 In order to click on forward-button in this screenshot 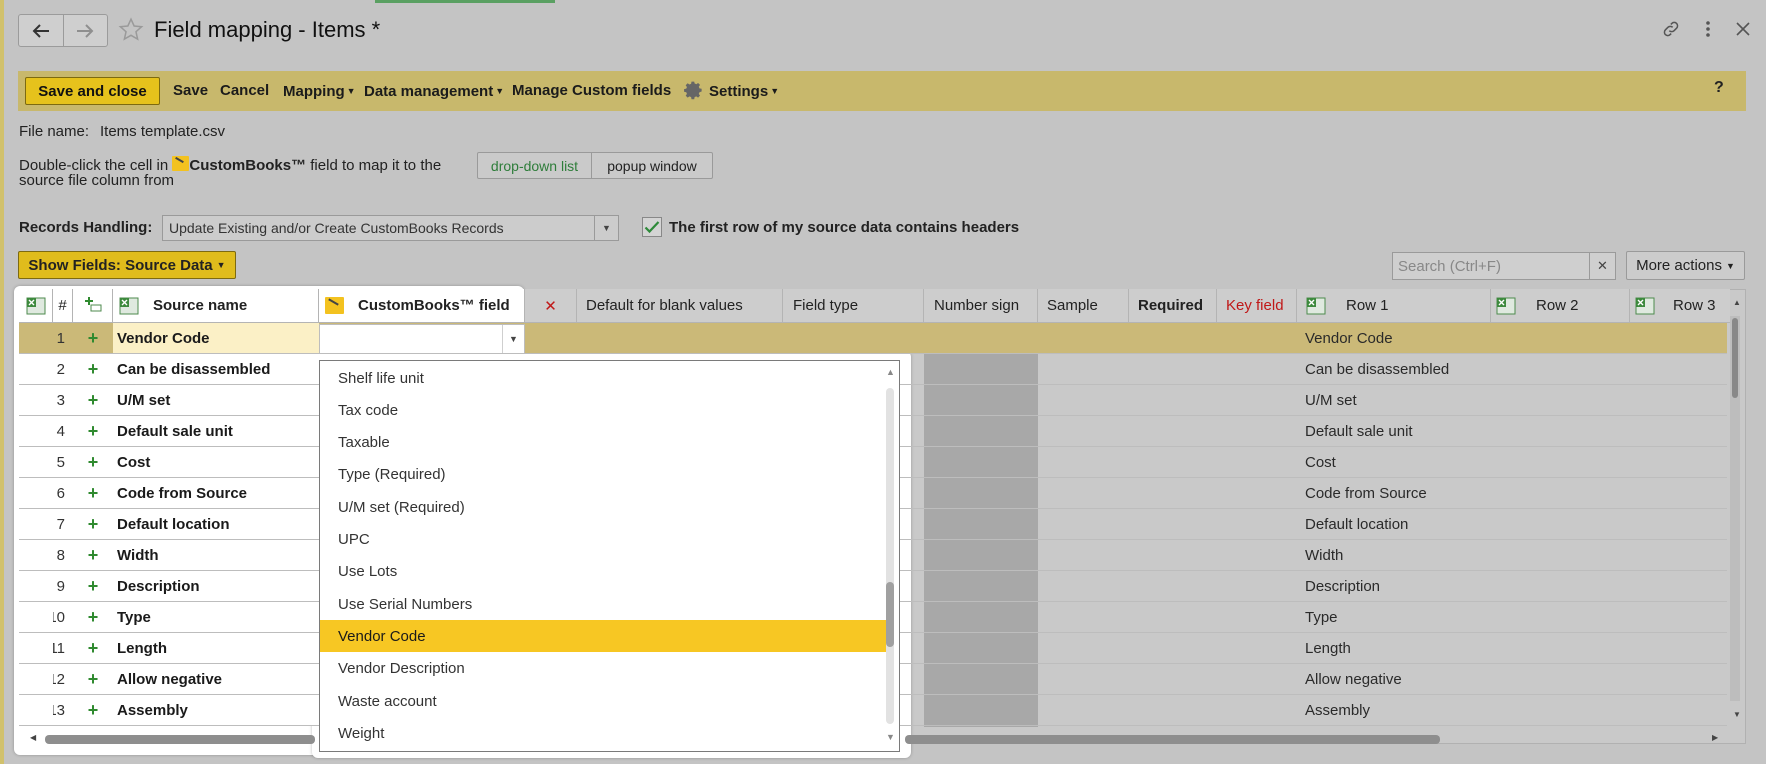, I will do `click(85, 30)`.